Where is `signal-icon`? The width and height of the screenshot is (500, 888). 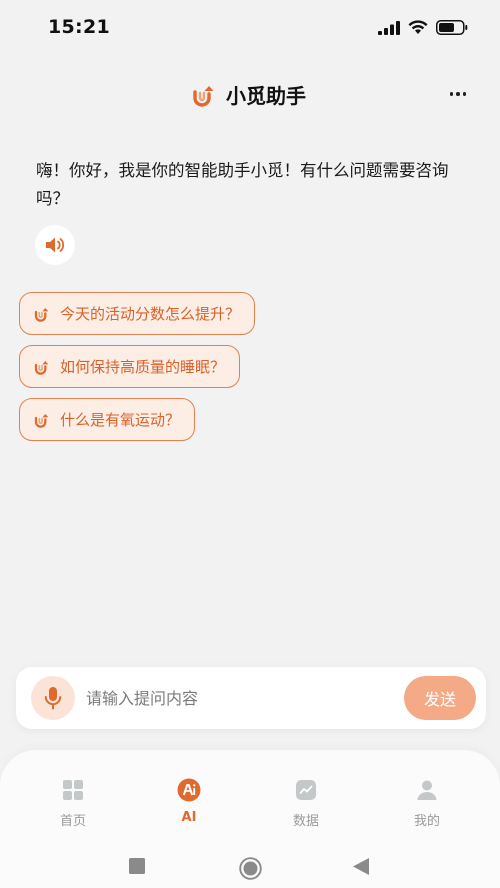 signal-icon is located at coordinates (389, 27).